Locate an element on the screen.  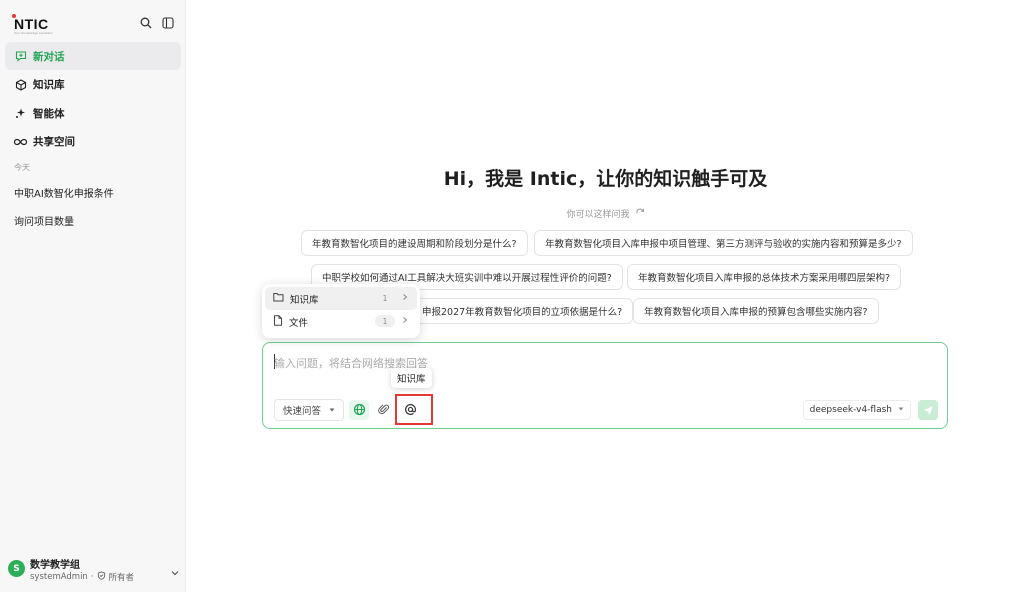
folder-icon is located at coordinates (278, 298).